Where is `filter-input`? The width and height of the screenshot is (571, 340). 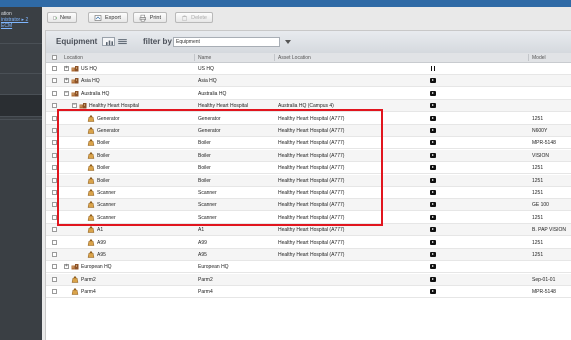 filter-input is located at coordinates (226, 42).